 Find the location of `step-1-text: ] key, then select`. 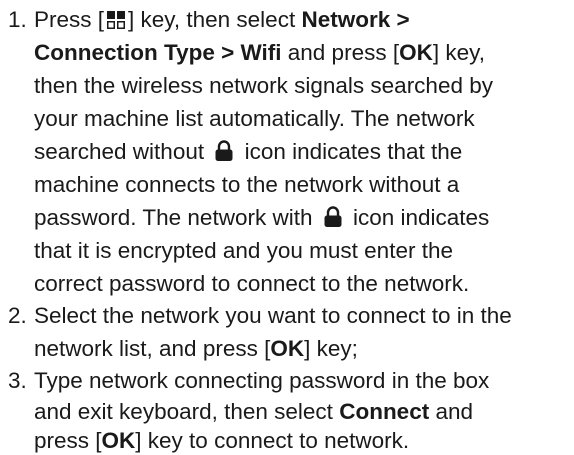

step-1-text: ] key, then select is located at coordinates (215, 19).